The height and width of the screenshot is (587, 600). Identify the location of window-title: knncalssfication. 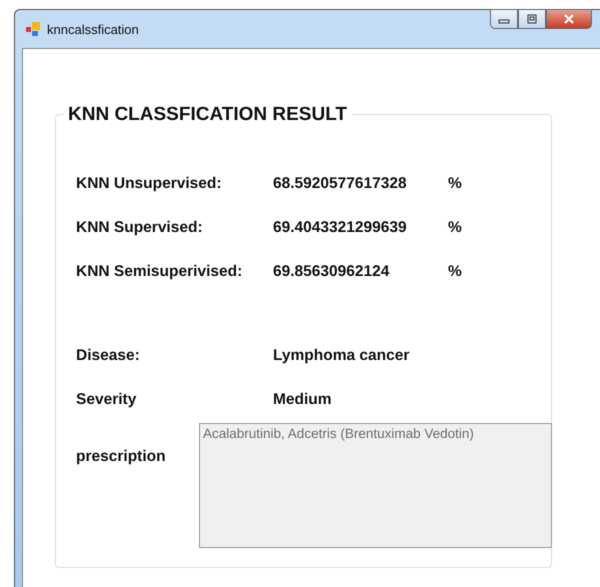
(93, 29).